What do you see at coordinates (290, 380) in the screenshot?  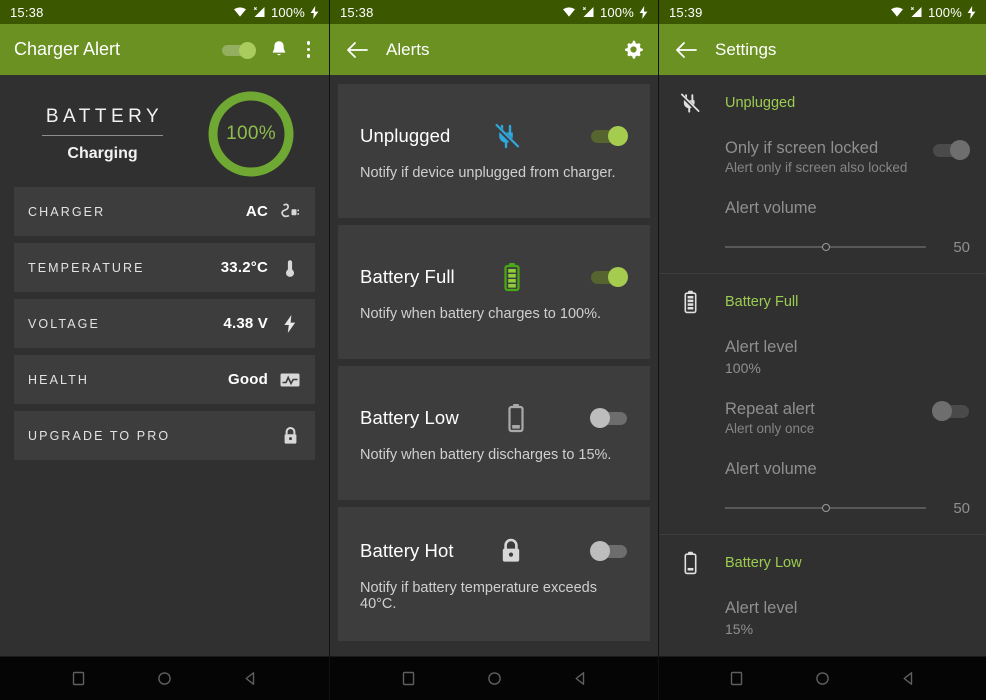 I see `pulse-icon` at bounding box center [290, 380].